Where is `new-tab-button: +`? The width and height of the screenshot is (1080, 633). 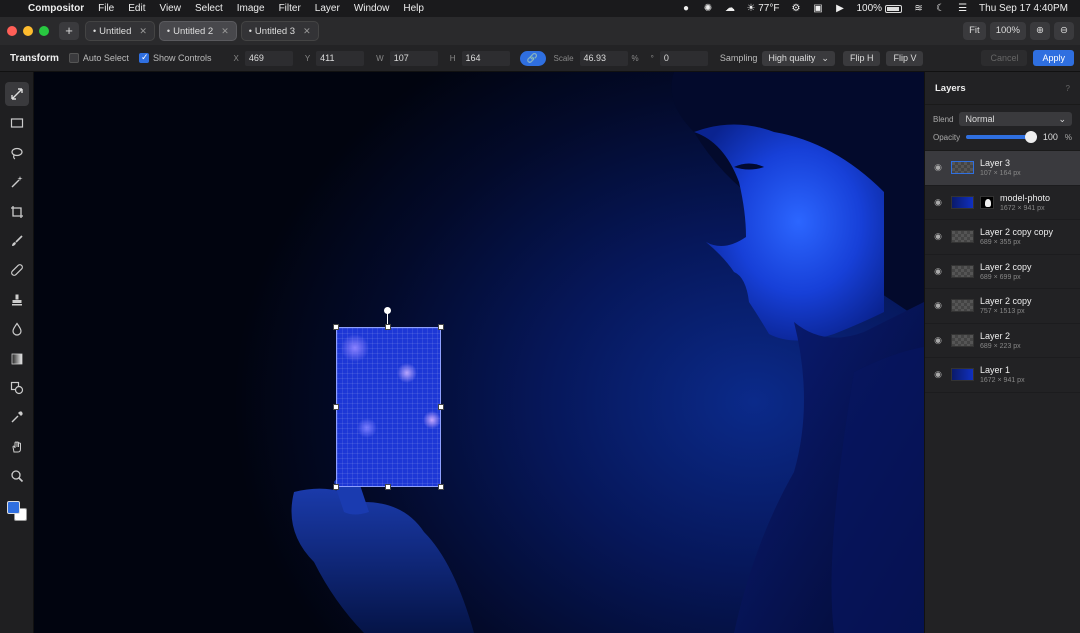 new-tab-button: + is located at coordinates (69, 31).